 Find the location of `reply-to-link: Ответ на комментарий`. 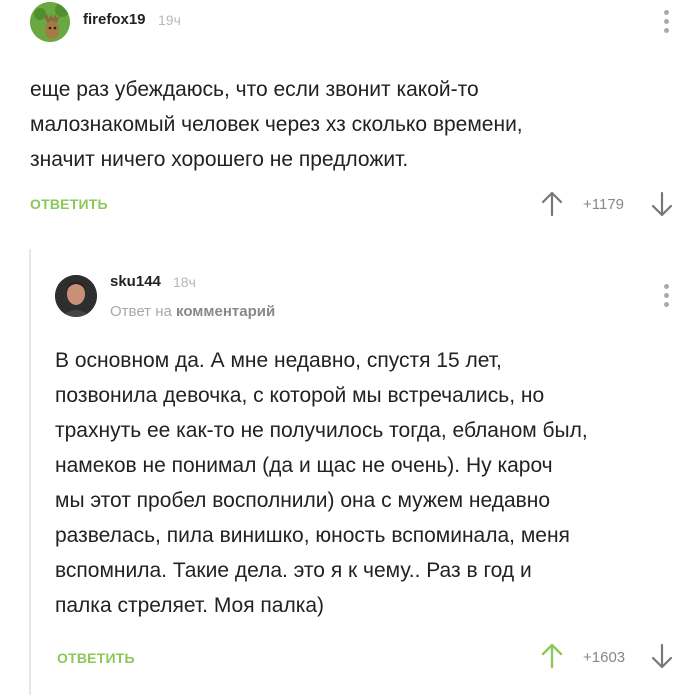

reply-to-link: Ответ на комментарий is located at coordinates (192, 311).